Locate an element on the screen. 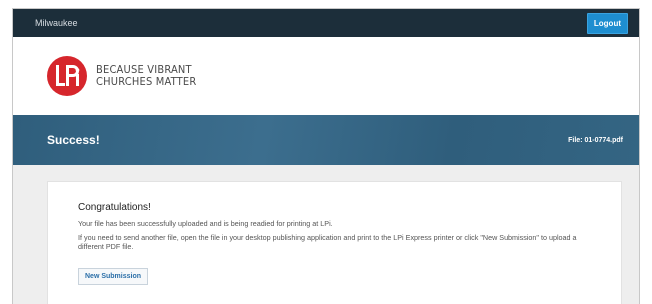  lpi-logo is located at coordinates (67, 76).